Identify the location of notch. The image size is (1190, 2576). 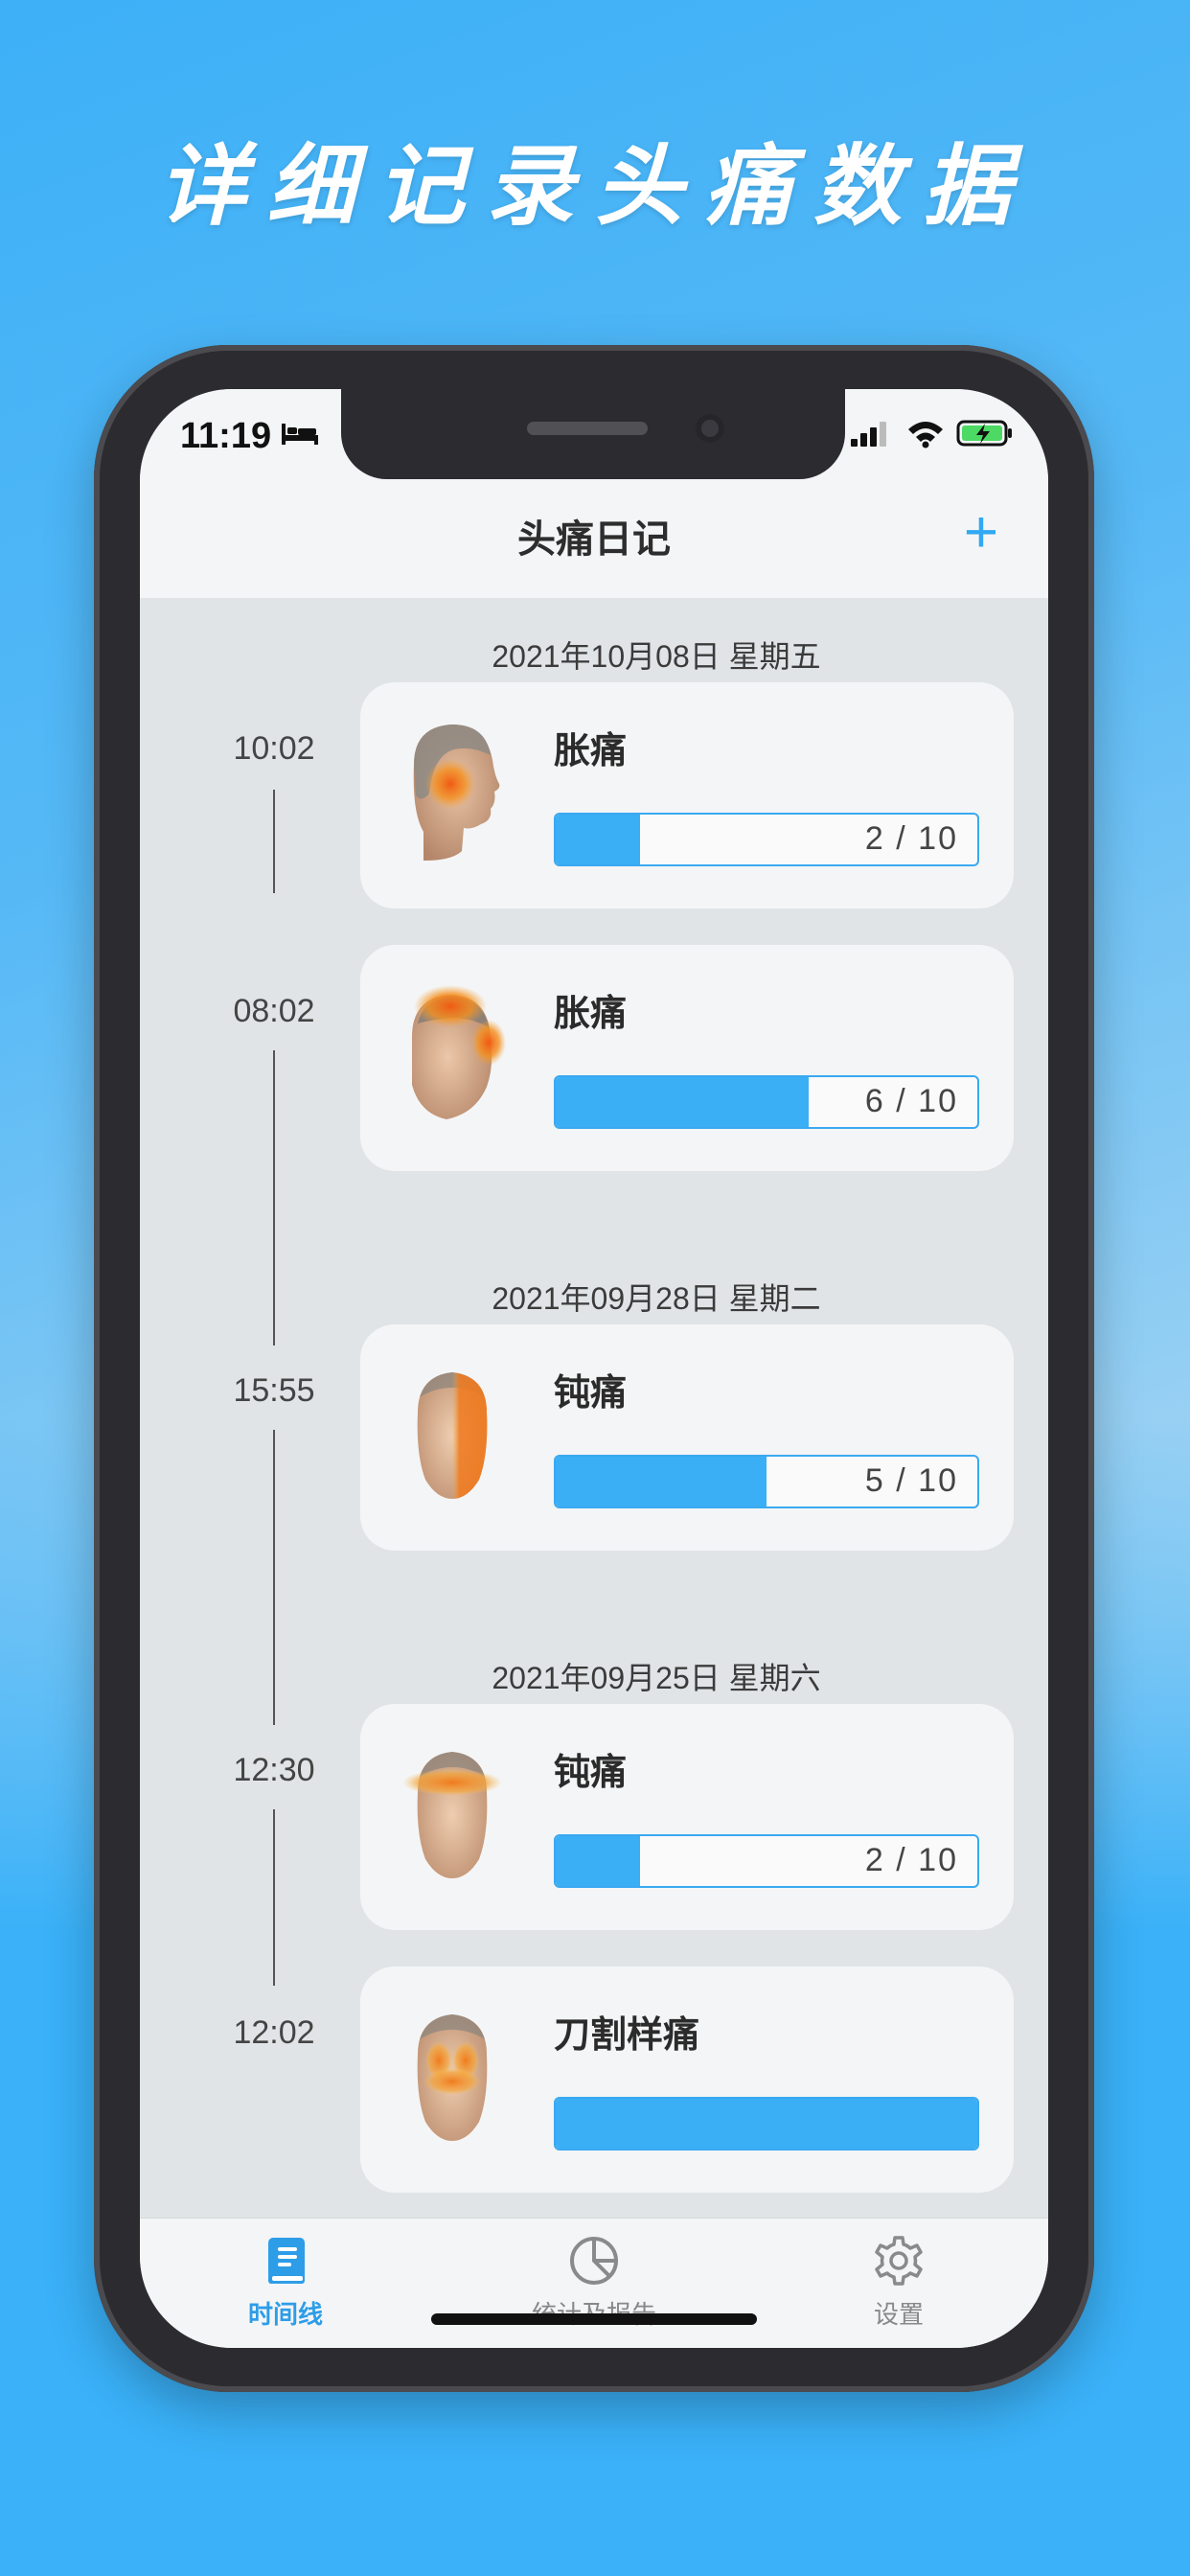
(593, 434).